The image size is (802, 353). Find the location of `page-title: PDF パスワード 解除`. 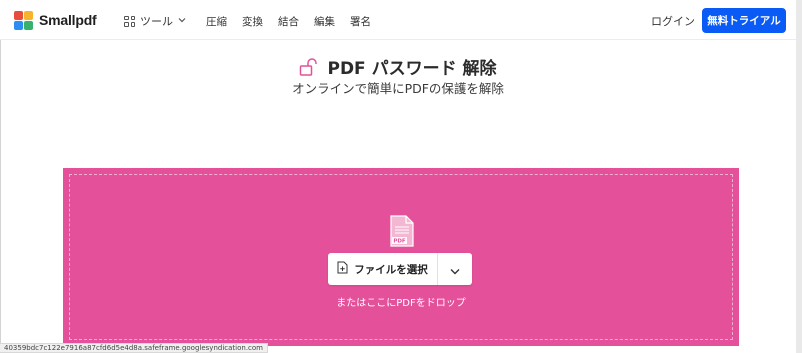

page-title: PDF パスワード 解除 is located at coordinates (412, 69).